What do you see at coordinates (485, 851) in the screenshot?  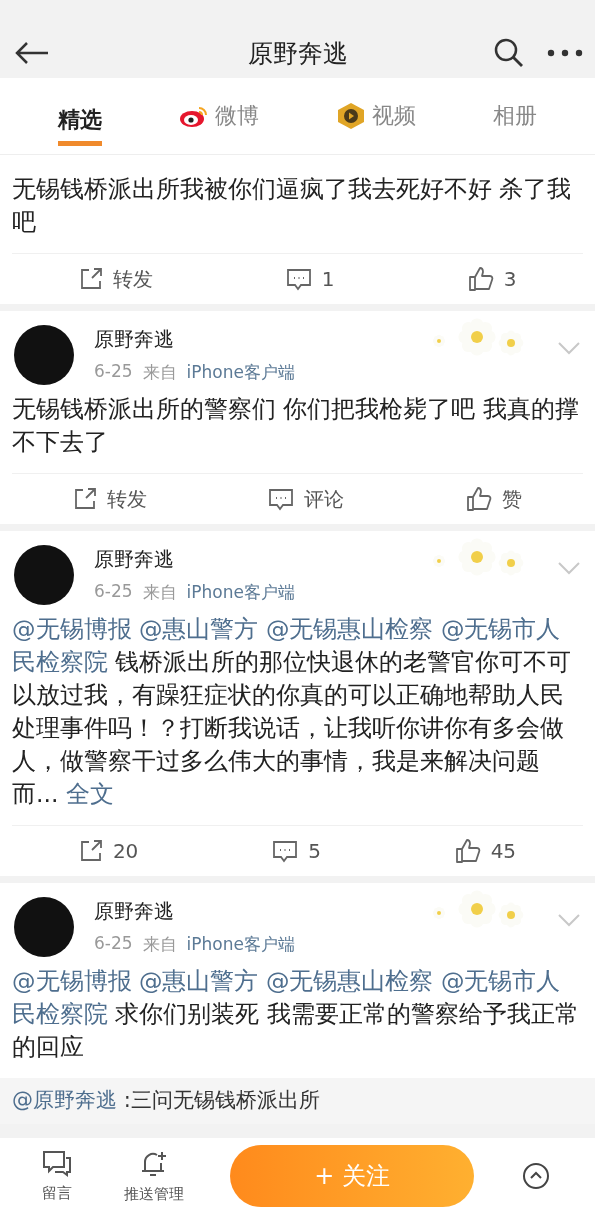 I see `like-button: 45` at bounding box center [485, 851].